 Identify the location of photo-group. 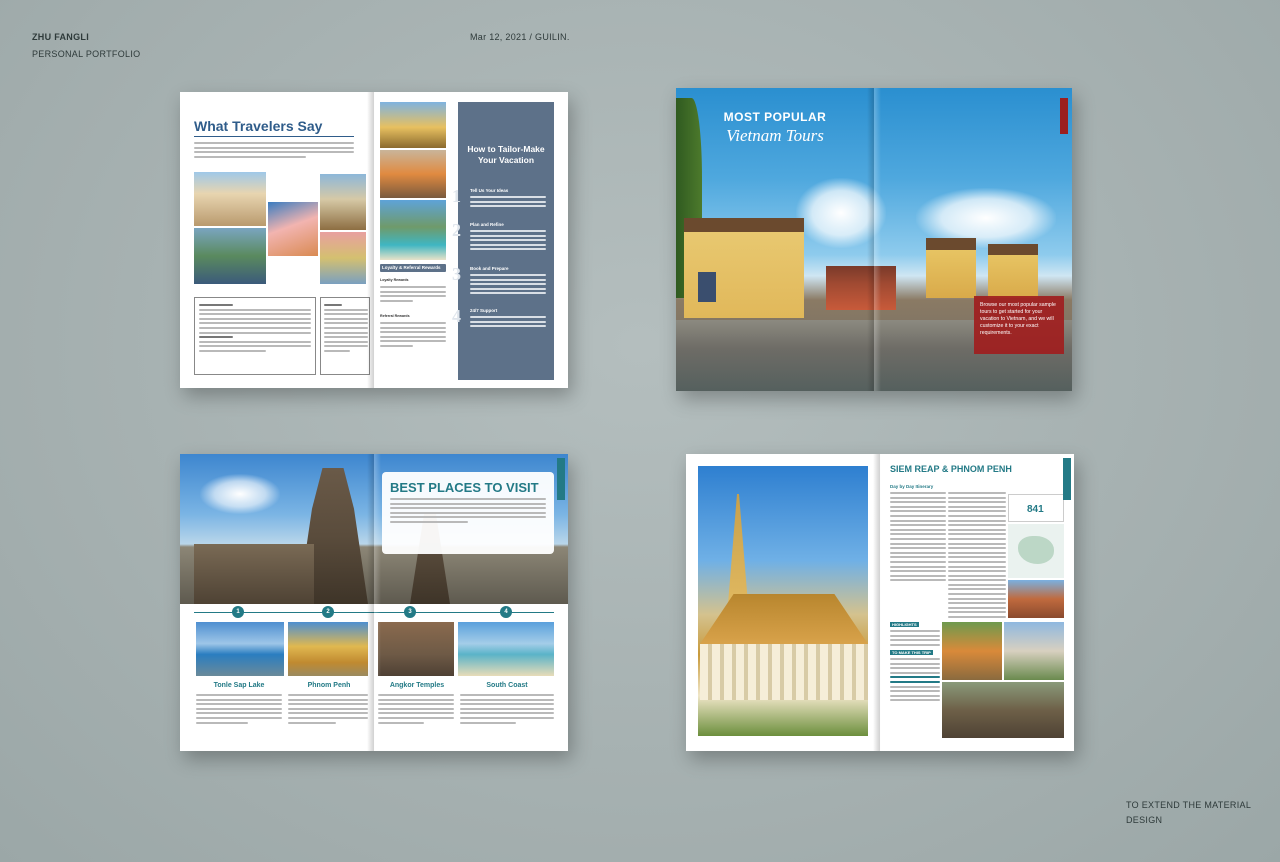
(343, 258).